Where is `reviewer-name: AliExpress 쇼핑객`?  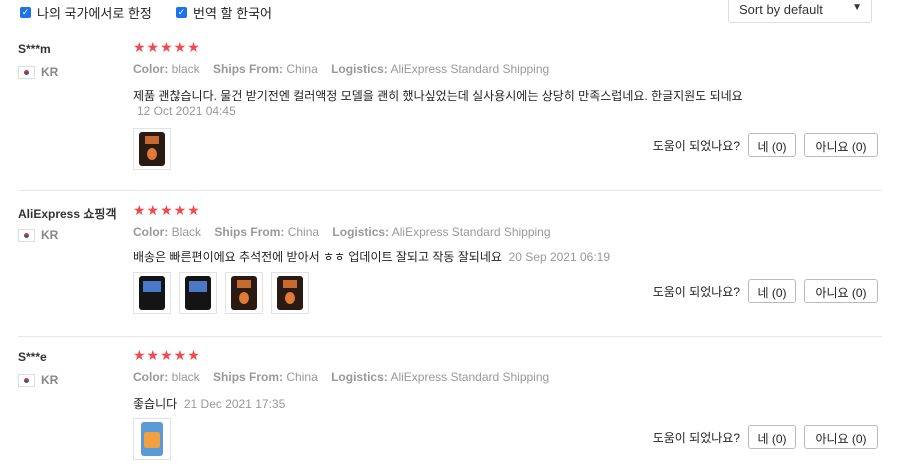
reviewer-name: AliExpress 쇼핑객 is located at coordinates (67, 214).